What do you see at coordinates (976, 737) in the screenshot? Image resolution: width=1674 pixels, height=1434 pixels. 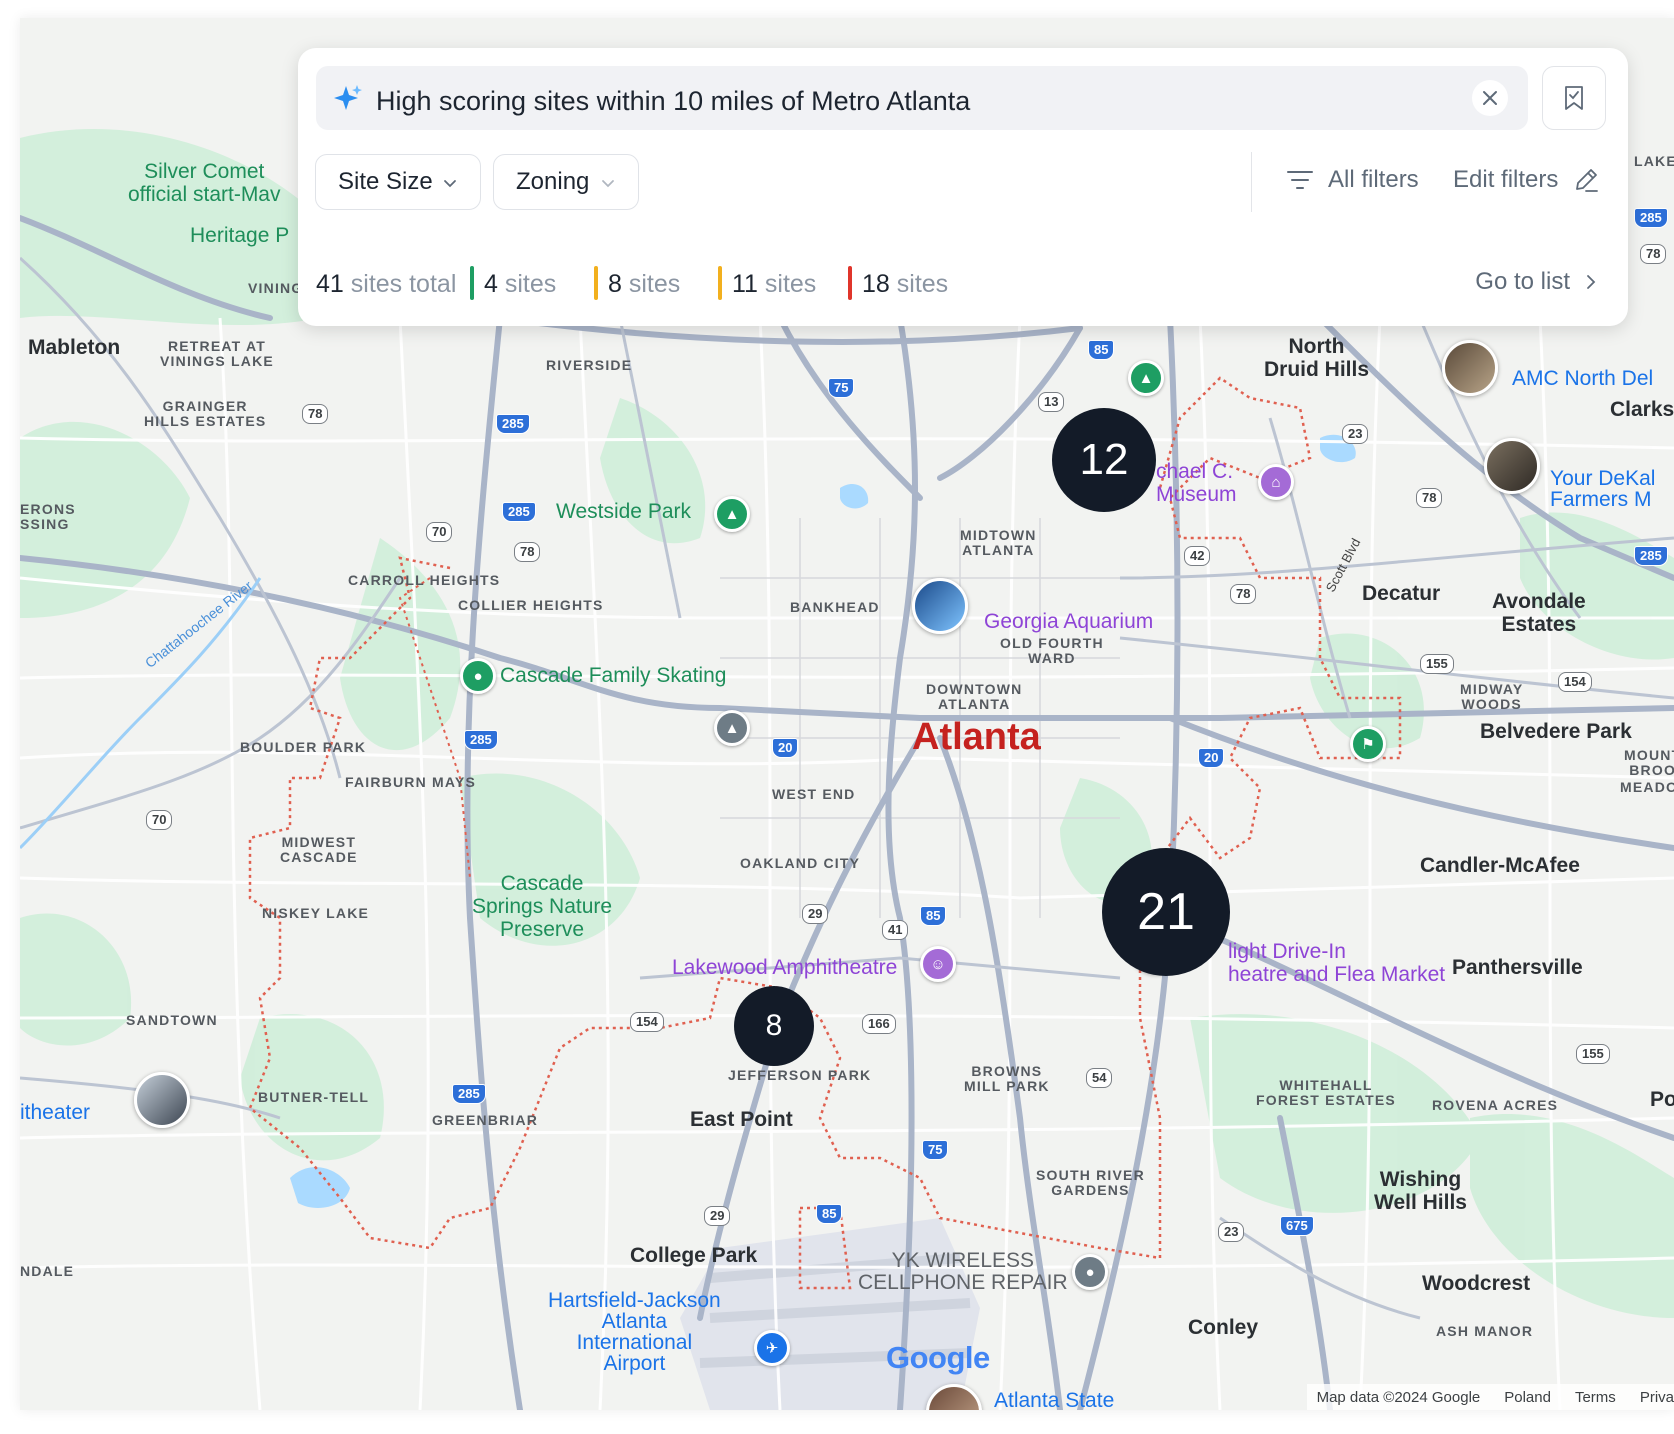 I see `city-label-atlanta: Atlanta` at bounding box center [976, 737].